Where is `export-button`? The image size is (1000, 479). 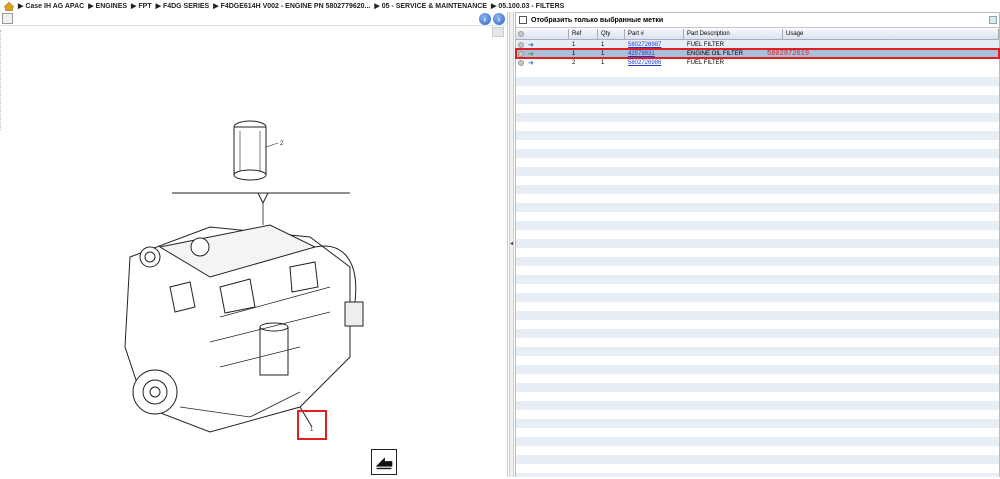
export-button is located at coordinates (7, 18).